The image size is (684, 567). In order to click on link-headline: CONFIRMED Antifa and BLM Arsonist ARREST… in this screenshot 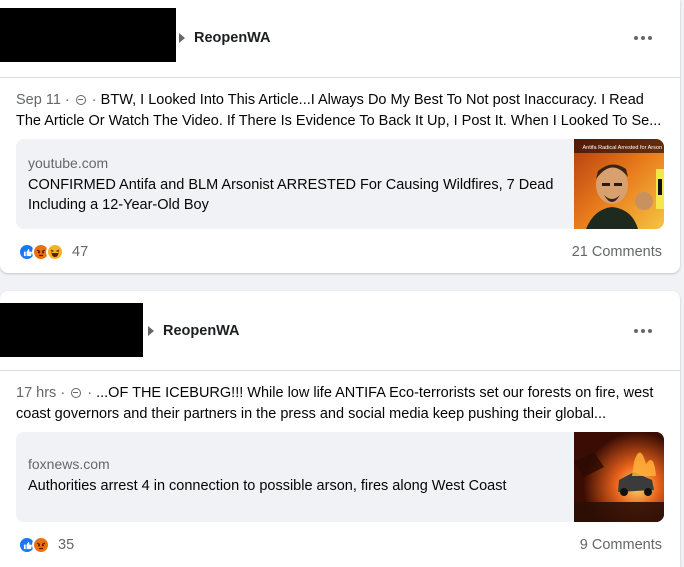, I will do `click(291, 195)`.